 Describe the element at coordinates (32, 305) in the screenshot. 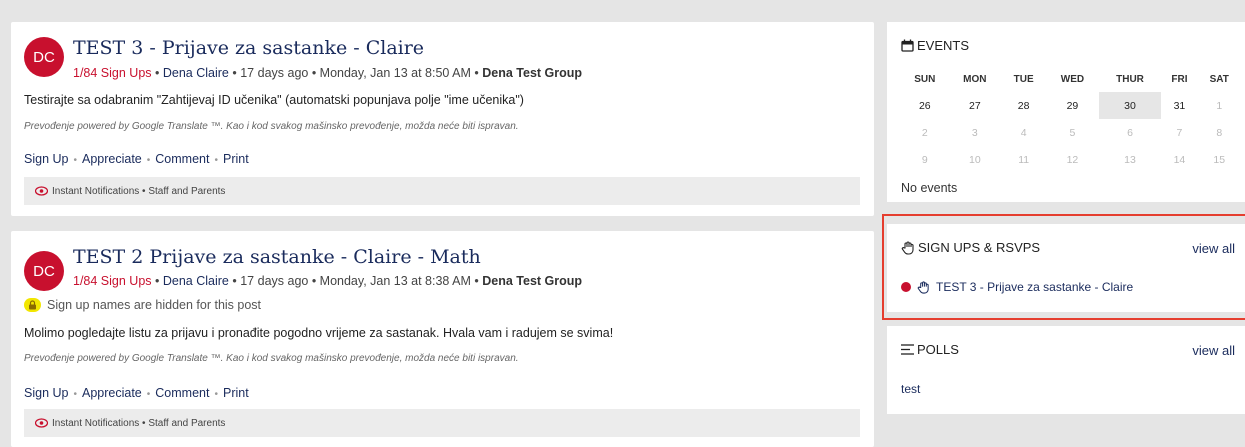

I see `lock-icon` at that location.